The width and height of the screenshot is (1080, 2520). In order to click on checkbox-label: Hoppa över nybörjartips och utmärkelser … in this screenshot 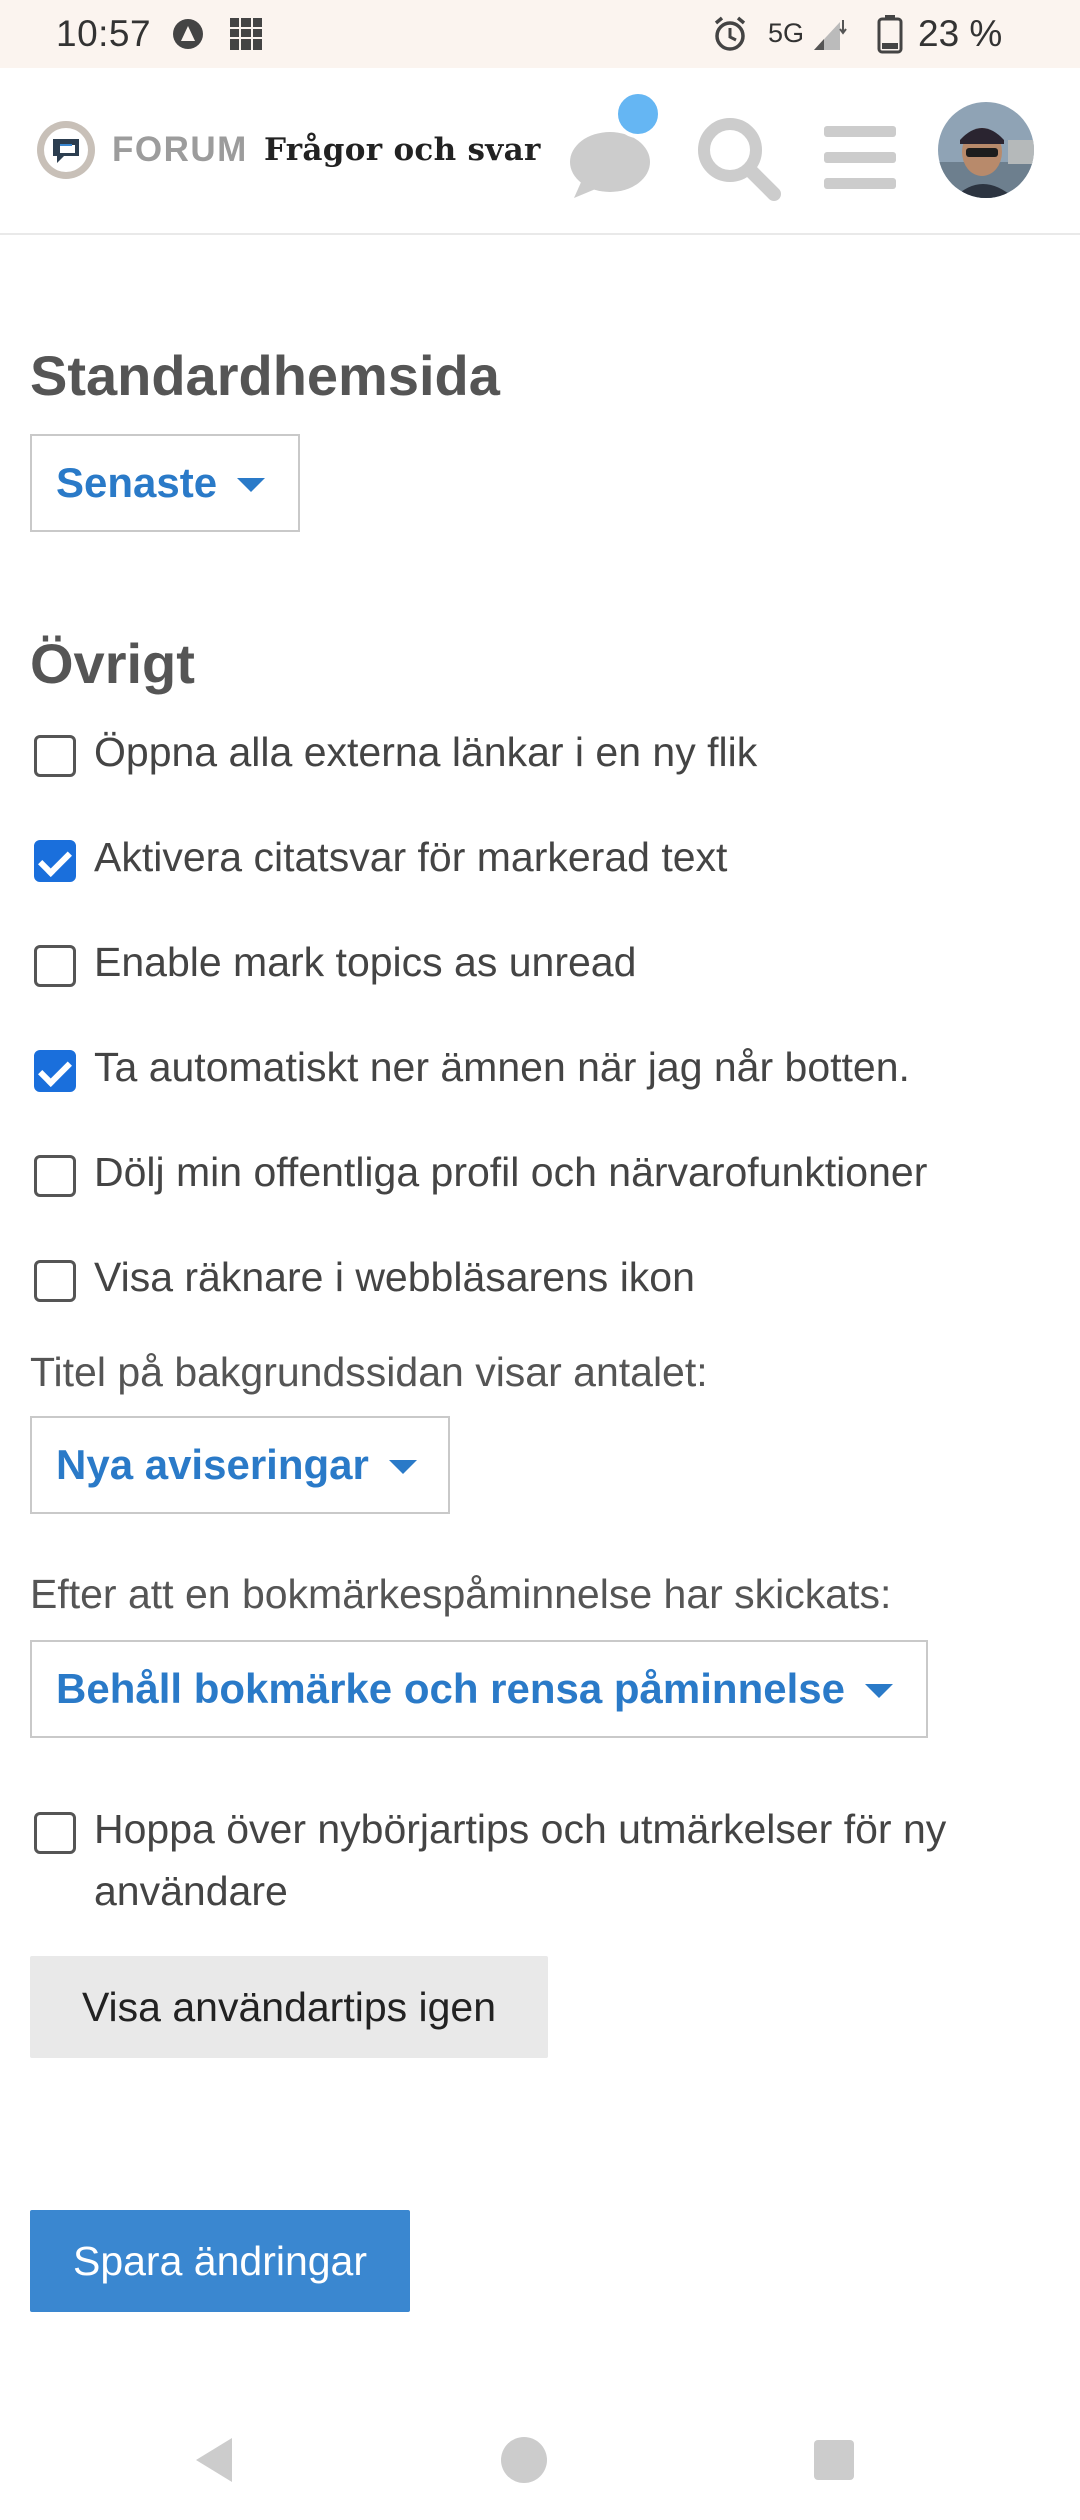, I will do `click(520, 1860)`.